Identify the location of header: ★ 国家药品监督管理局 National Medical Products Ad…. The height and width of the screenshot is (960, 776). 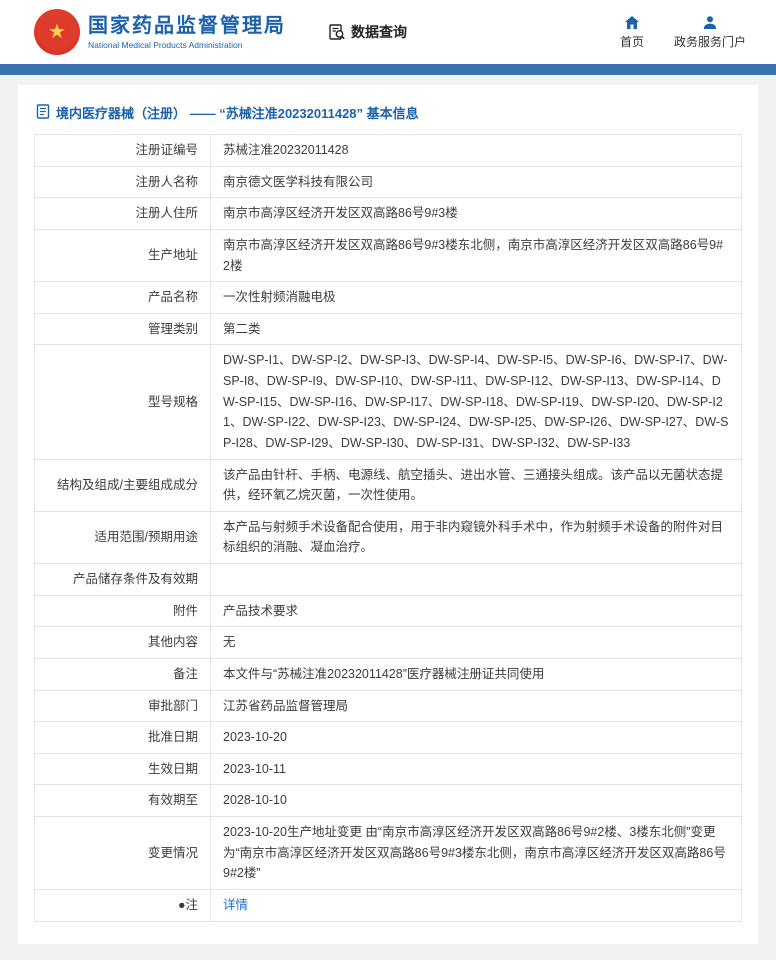
(388, 32).